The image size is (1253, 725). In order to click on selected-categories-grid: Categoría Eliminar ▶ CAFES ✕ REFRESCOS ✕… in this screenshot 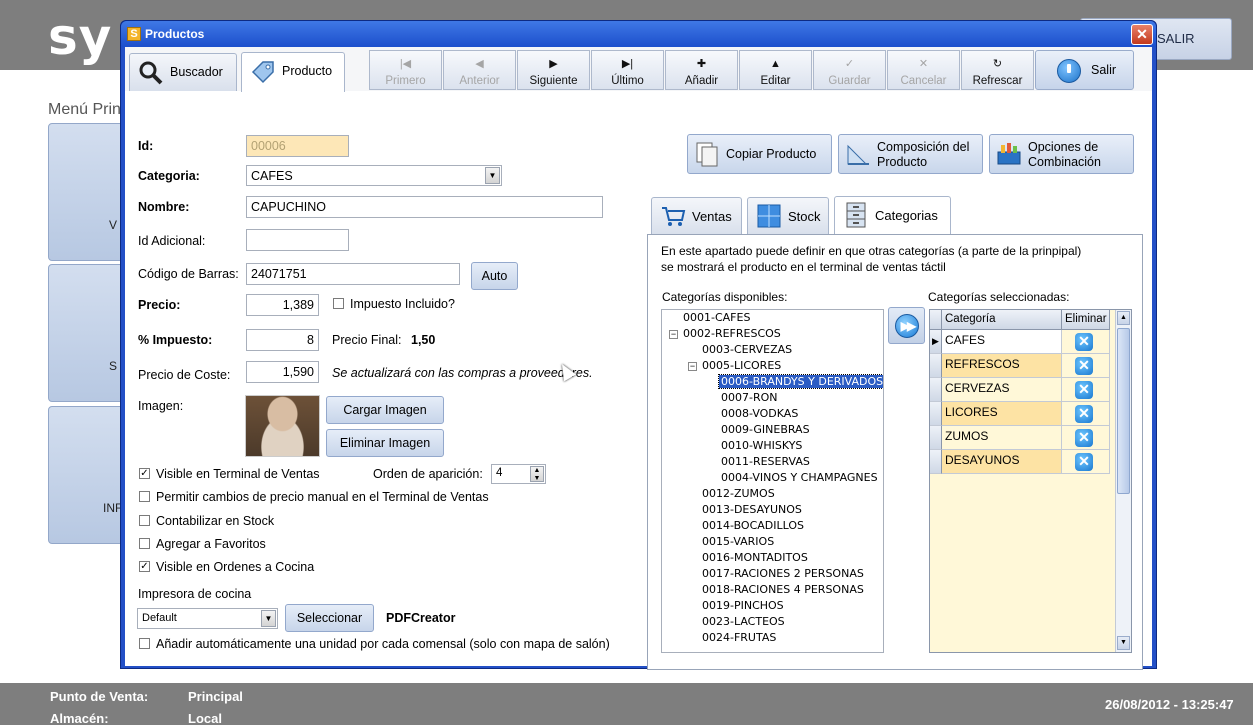, I will do `click(1030, 481)`.